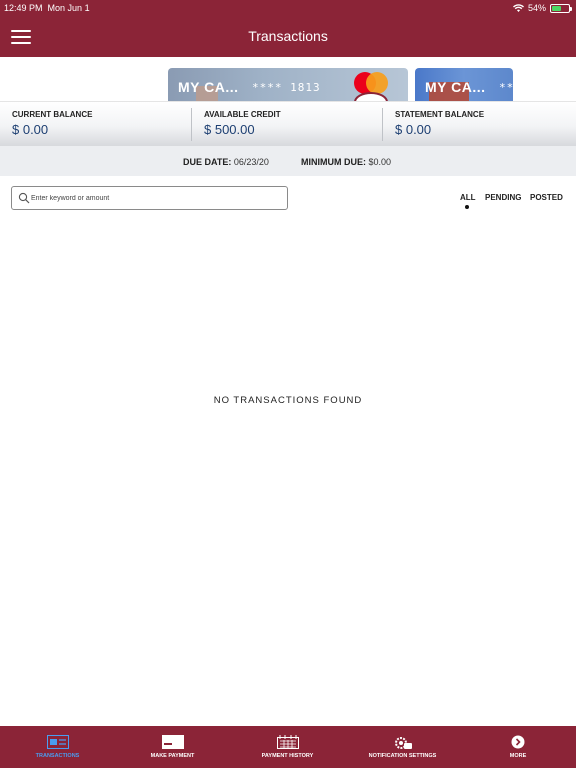 The image size is (576, 768). What do you see at coordinates (380, 162) in the screenshot?
I see `minimum-due-value: $0.00` at bounding box center [380, 162].